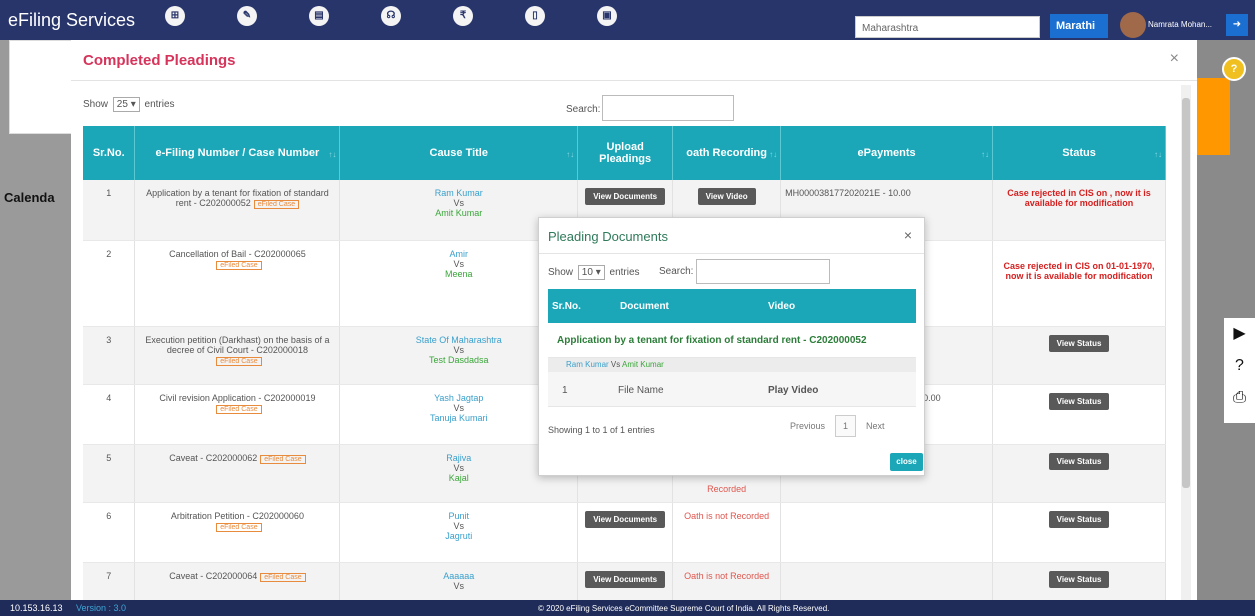 The width and height of the screenshot is (1255, 616). I want to click on party-b: Amit Kumar, so click(643, 364).